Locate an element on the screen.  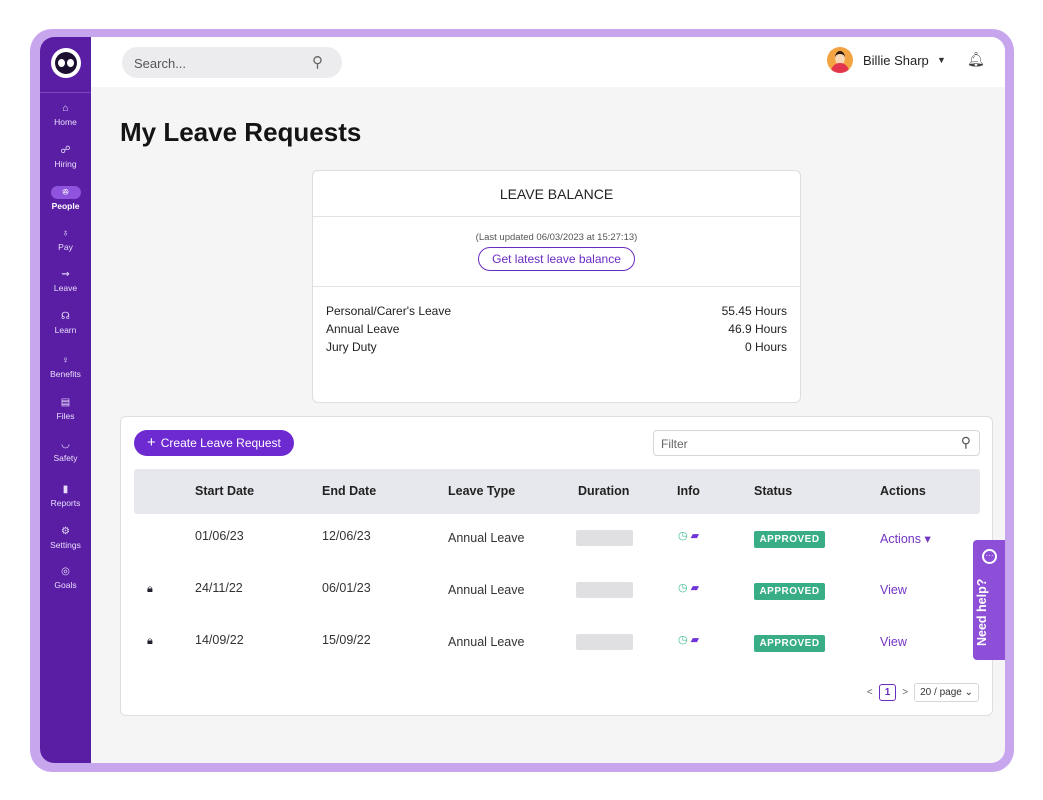
sidebar-item-goals: ◎ Goals is located at coordinates (65, 578).